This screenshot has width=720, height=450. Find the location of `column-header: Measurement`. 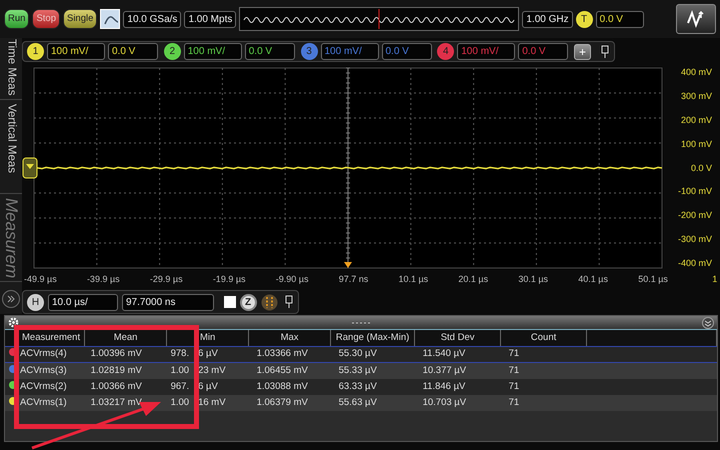

column-header: Measurement is located at coordinates (45, 338).